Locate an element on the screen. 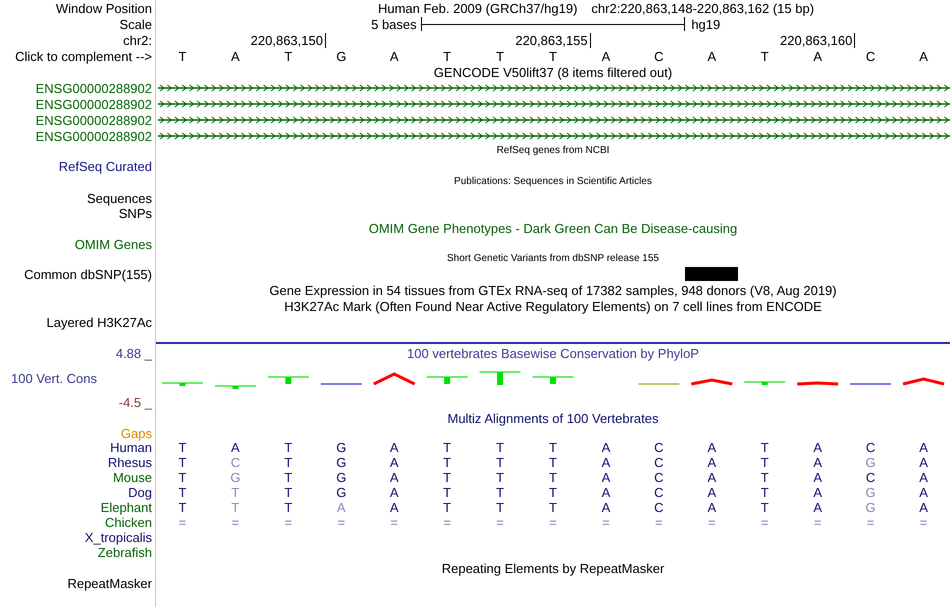  species-label: Rhesus is located at coordinates (130, 462).